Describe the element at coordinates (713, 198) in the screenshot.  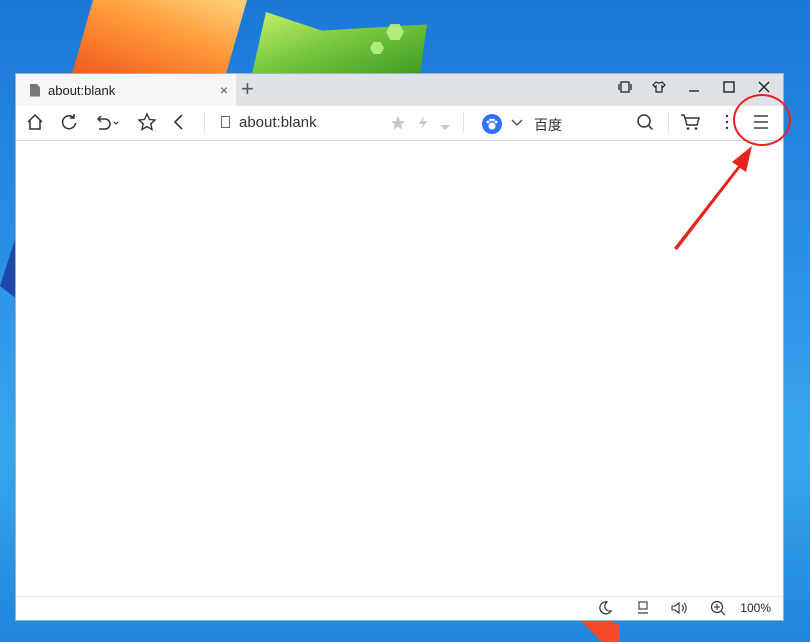
I see `pointer-arrow` at that location.